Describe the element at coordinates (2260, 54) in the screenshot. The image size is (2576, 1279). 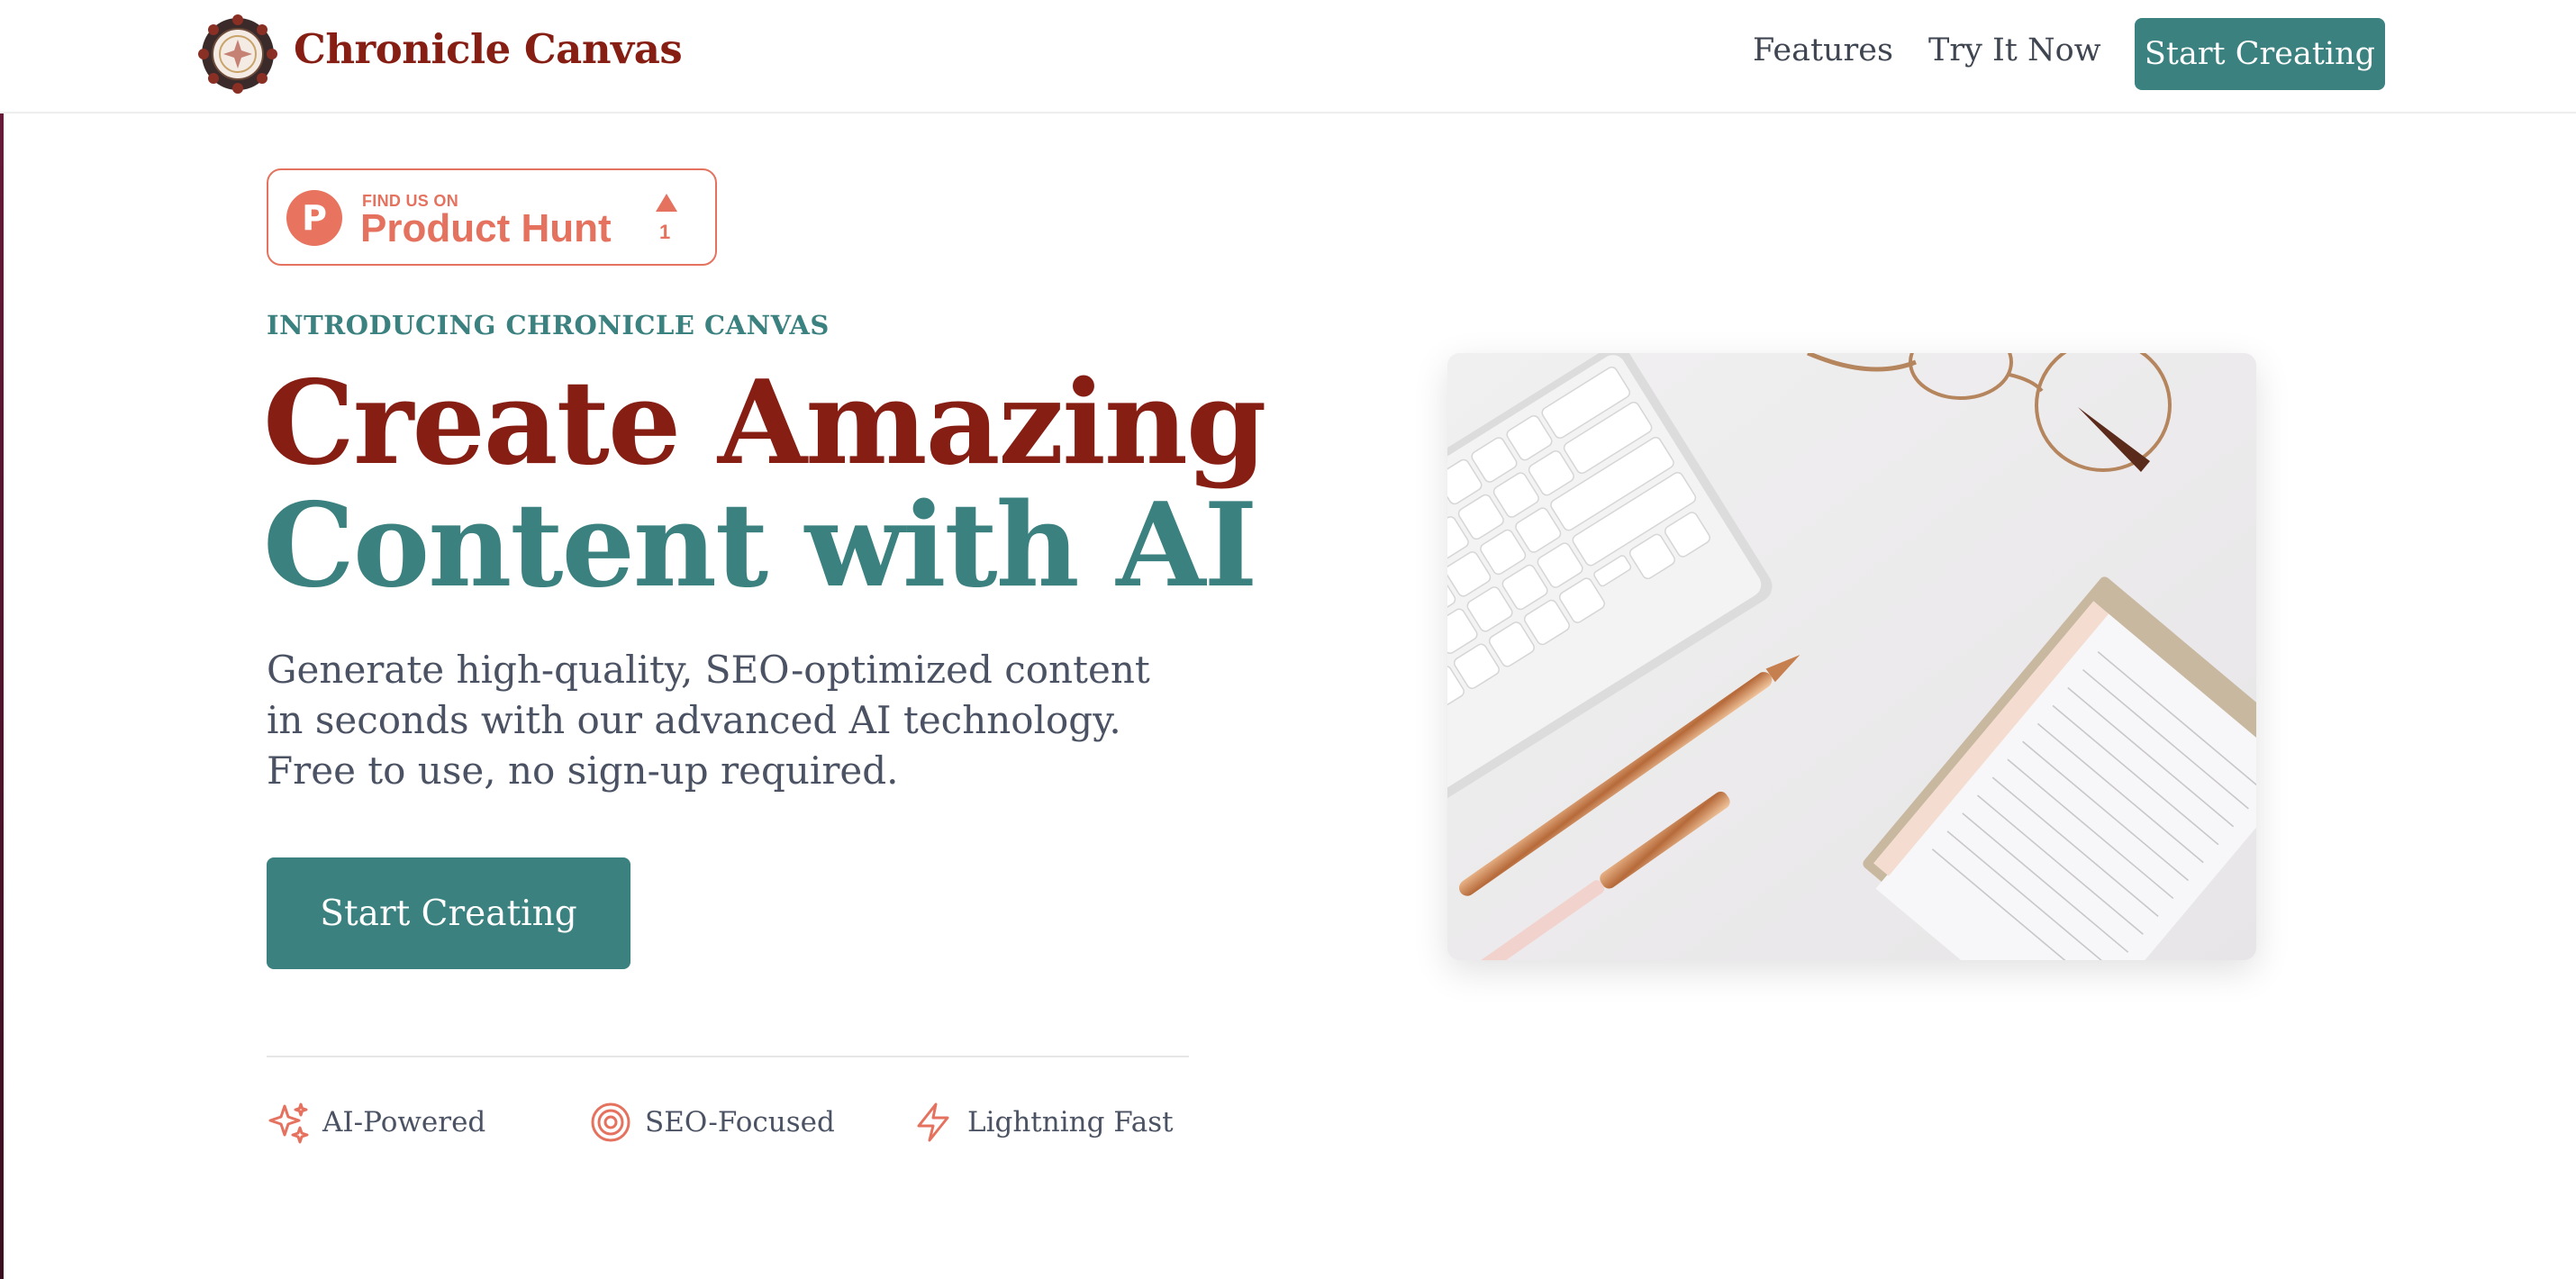
I see `header-start-creating-button: Start Creating` at that location.